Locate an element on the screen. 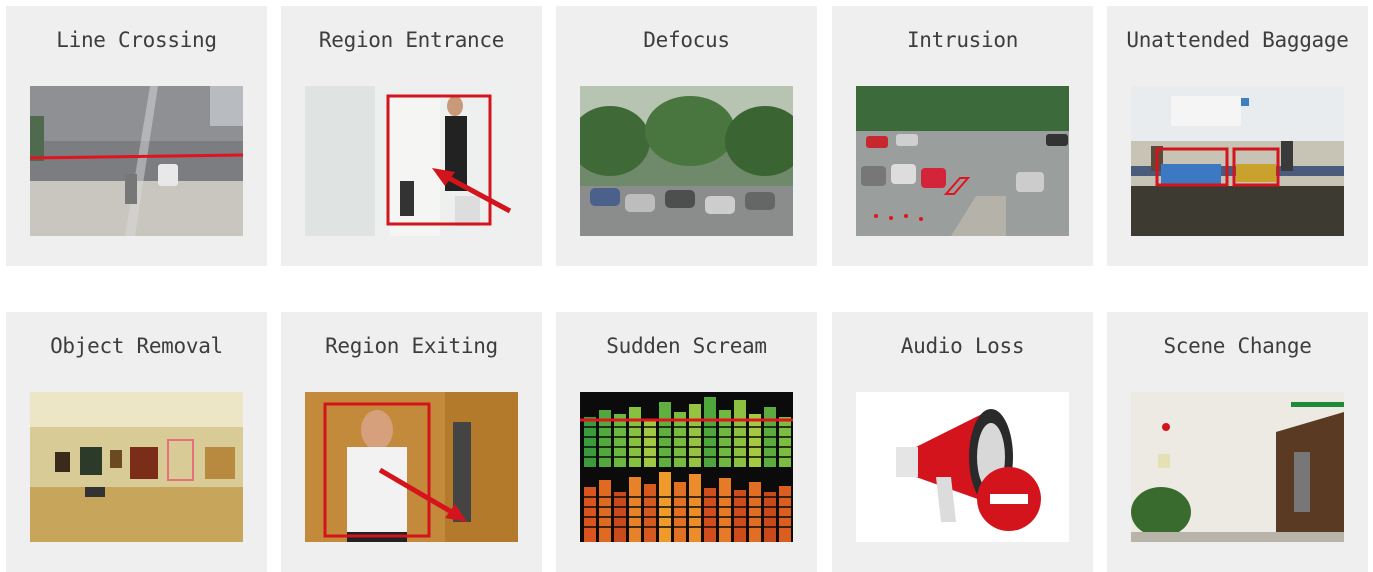 The width and height of the screenshot is (1373, 572). card-intrusion: Intrusion is located at coordinates (962, 136).